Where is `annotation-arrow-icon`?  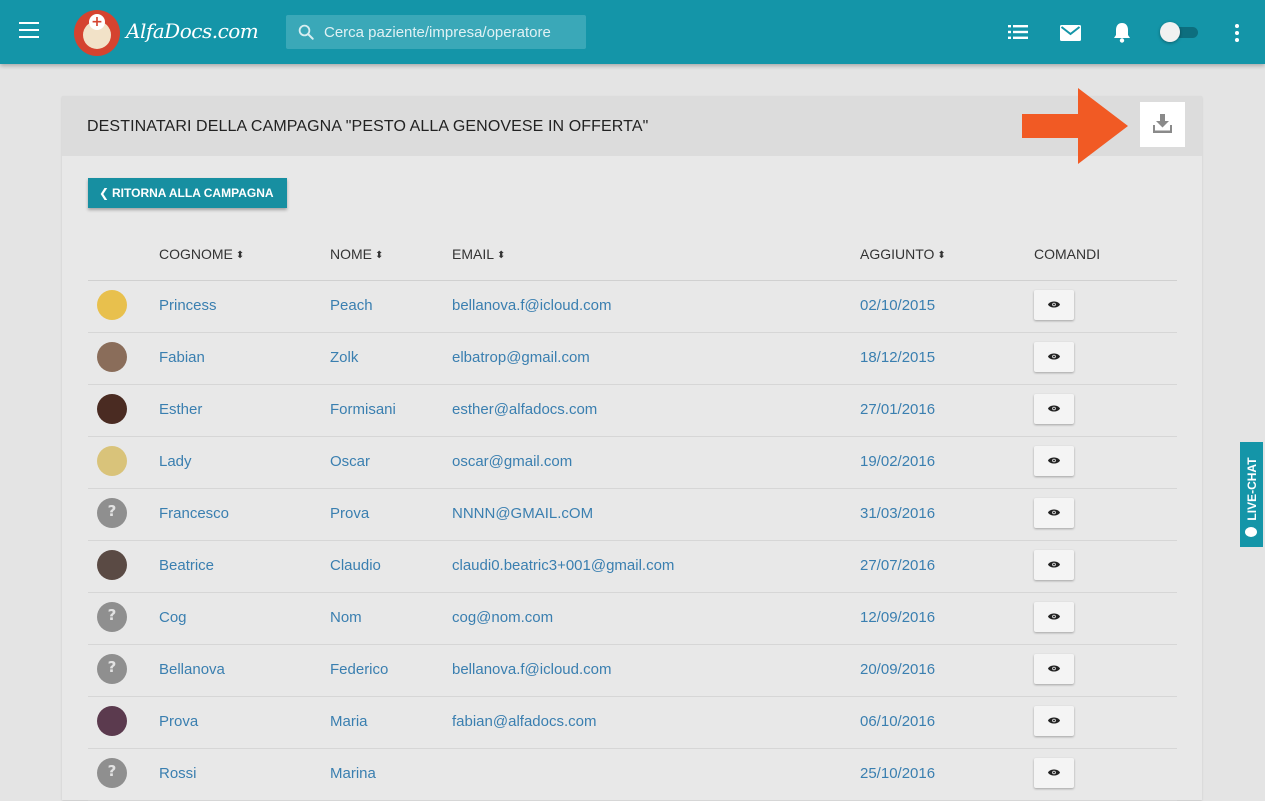 annotation-arrow-icon is located at coordinates (1075, 126).